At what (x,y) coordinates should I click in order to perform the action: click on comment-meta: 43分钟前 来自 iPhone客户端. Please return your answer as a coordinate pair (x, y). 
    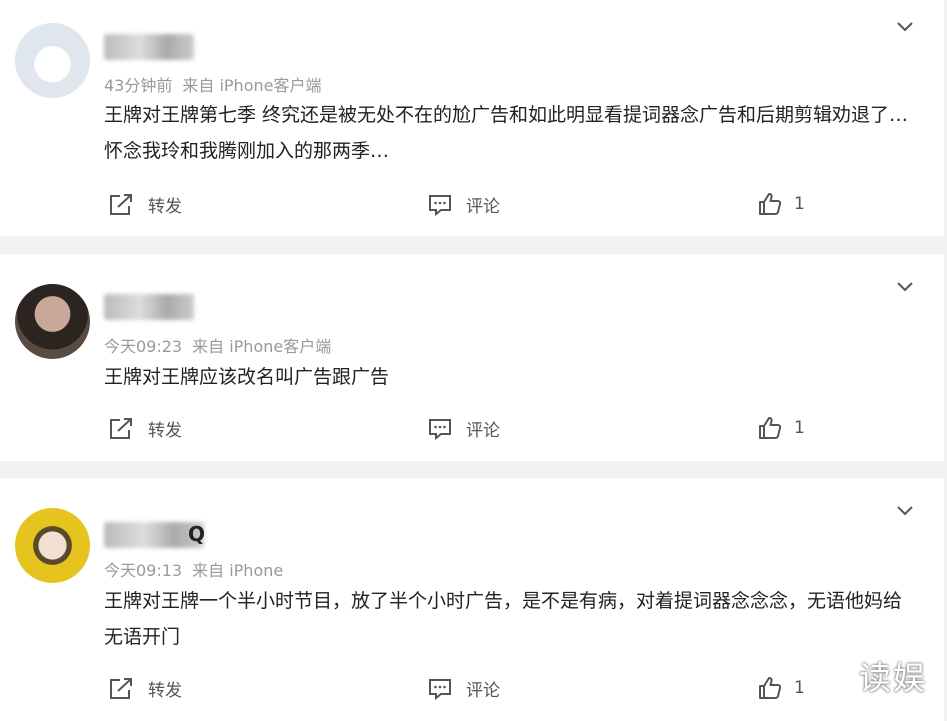
    Looking at the image, I should click on (212, 84).